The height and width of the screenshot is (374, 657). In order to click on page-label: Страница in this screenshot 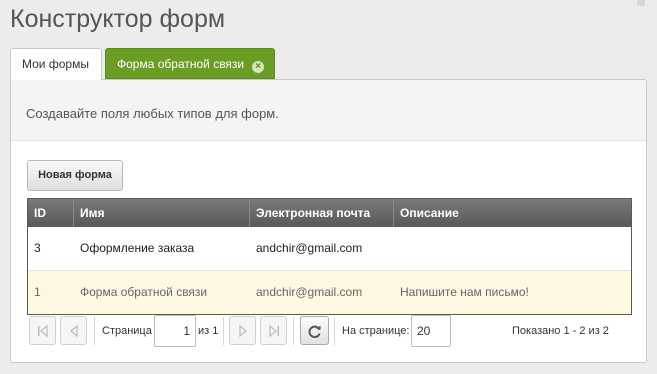, I will do `click(127, 331)`.